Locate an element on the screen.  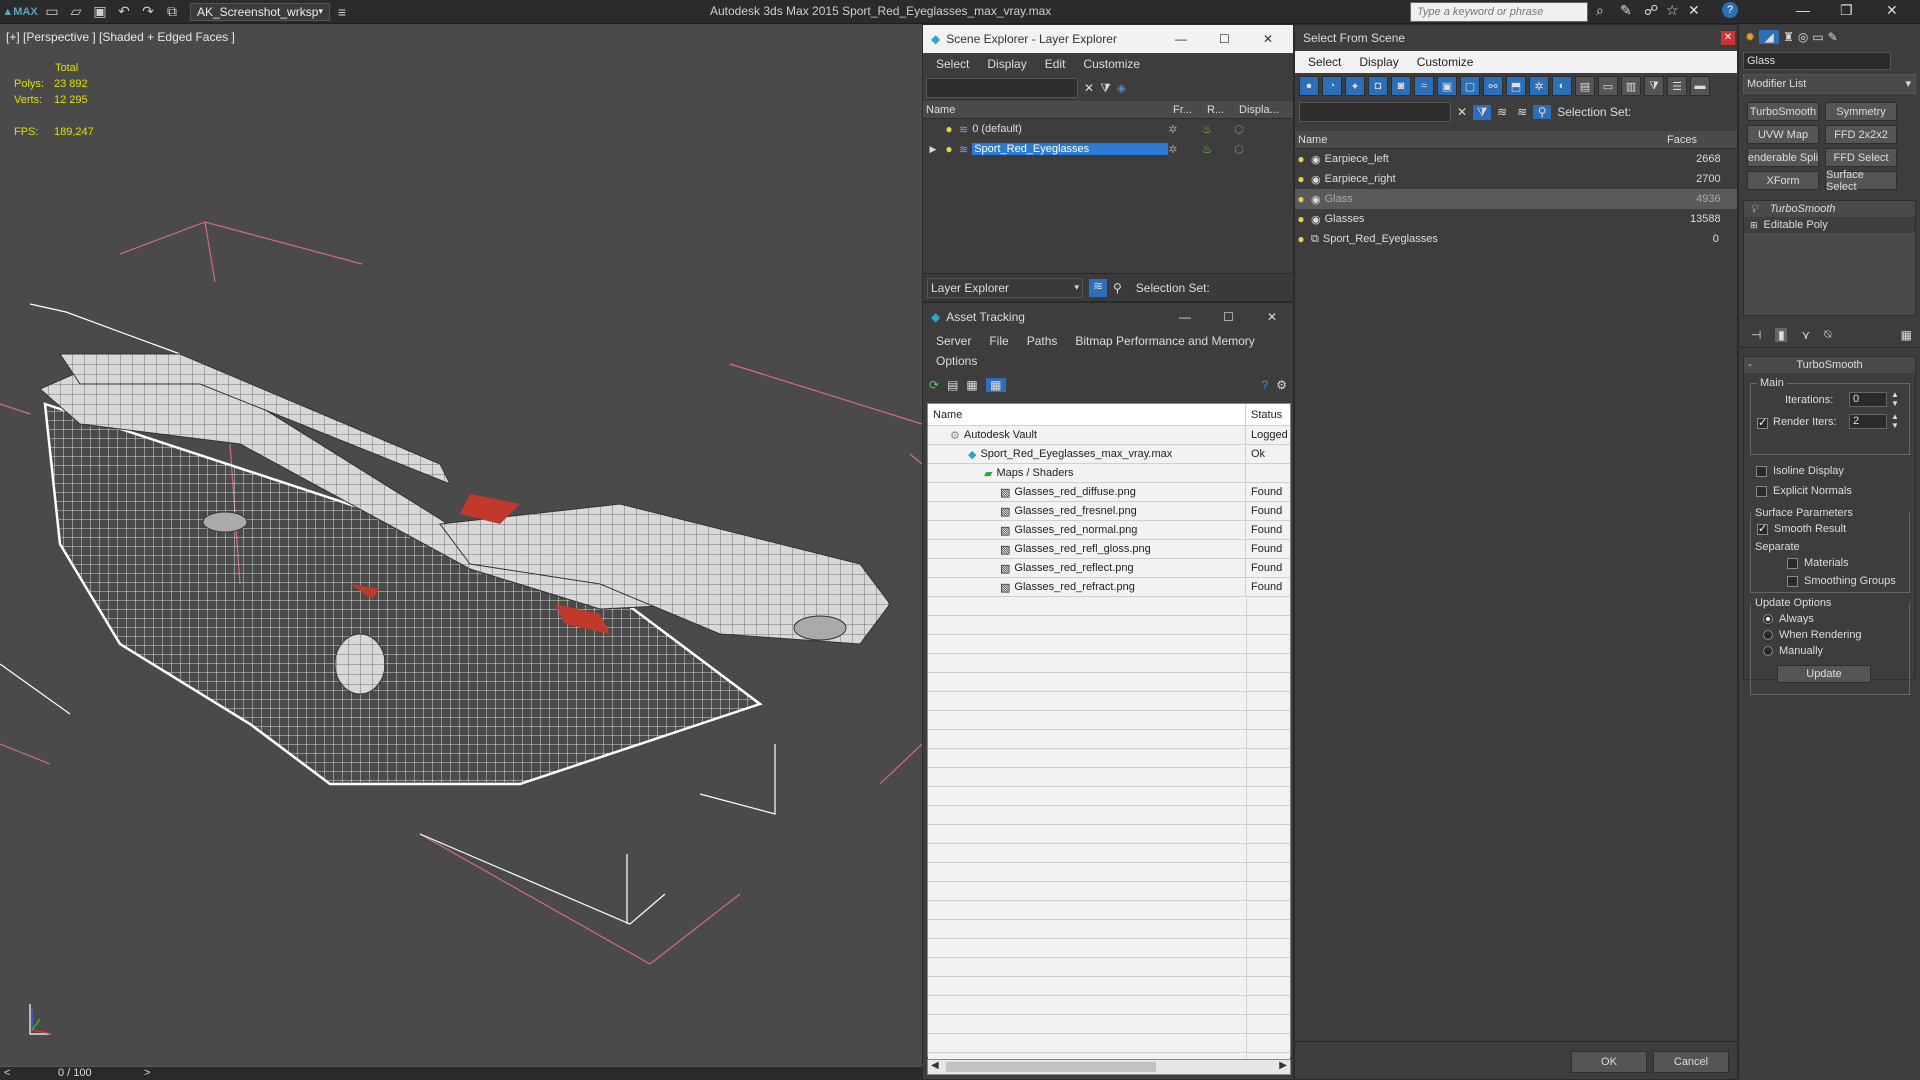
object-row: ● ◉ Earpiece_right 2700 is located at coordinates (1516, 179).